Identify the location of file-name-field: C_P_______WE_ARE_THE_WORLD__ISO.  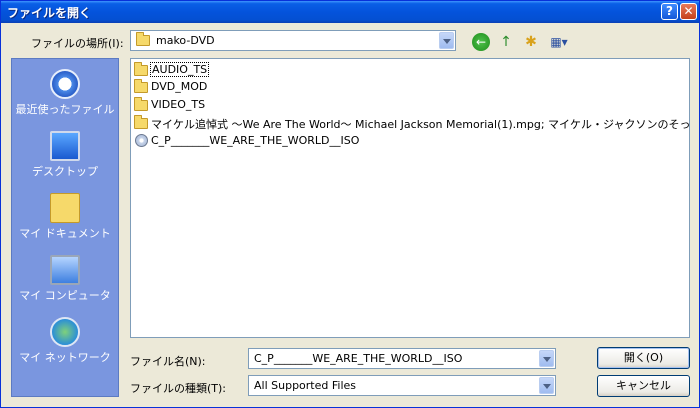
(402, 358).